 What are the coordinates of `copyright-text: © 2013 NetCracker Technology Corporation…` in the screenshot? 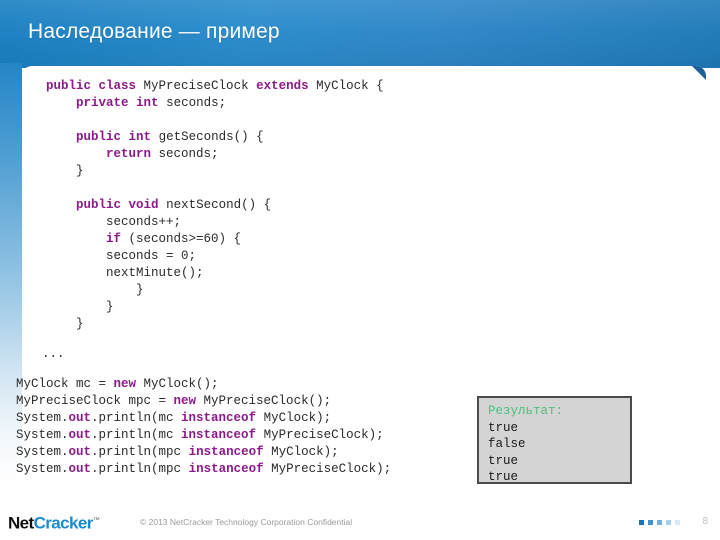 It's located at (246, 522).